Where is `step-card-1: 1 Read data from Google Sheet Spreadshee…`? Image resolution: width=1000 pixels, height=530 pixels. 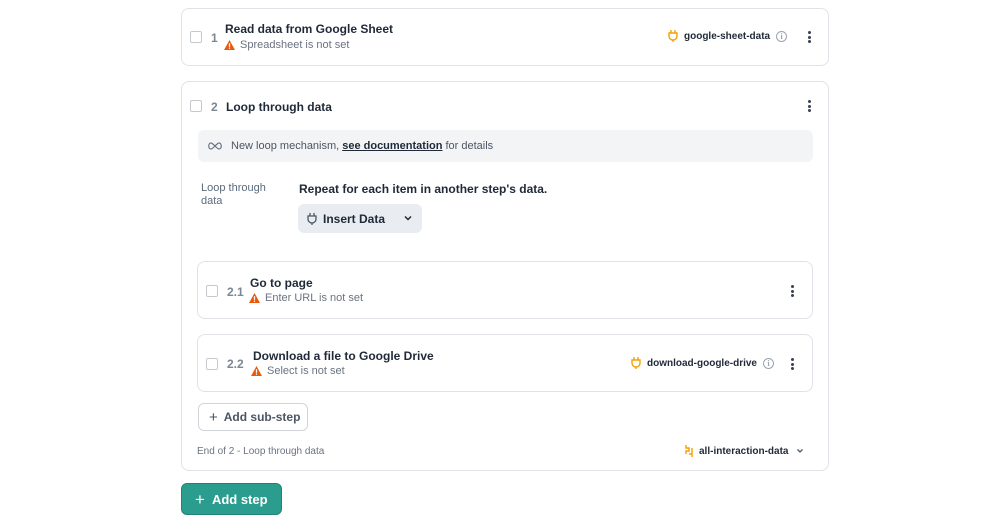
step-card-1: 1 Read data from Google Sheet Spreadshee… is located at coordinates (505, 37).